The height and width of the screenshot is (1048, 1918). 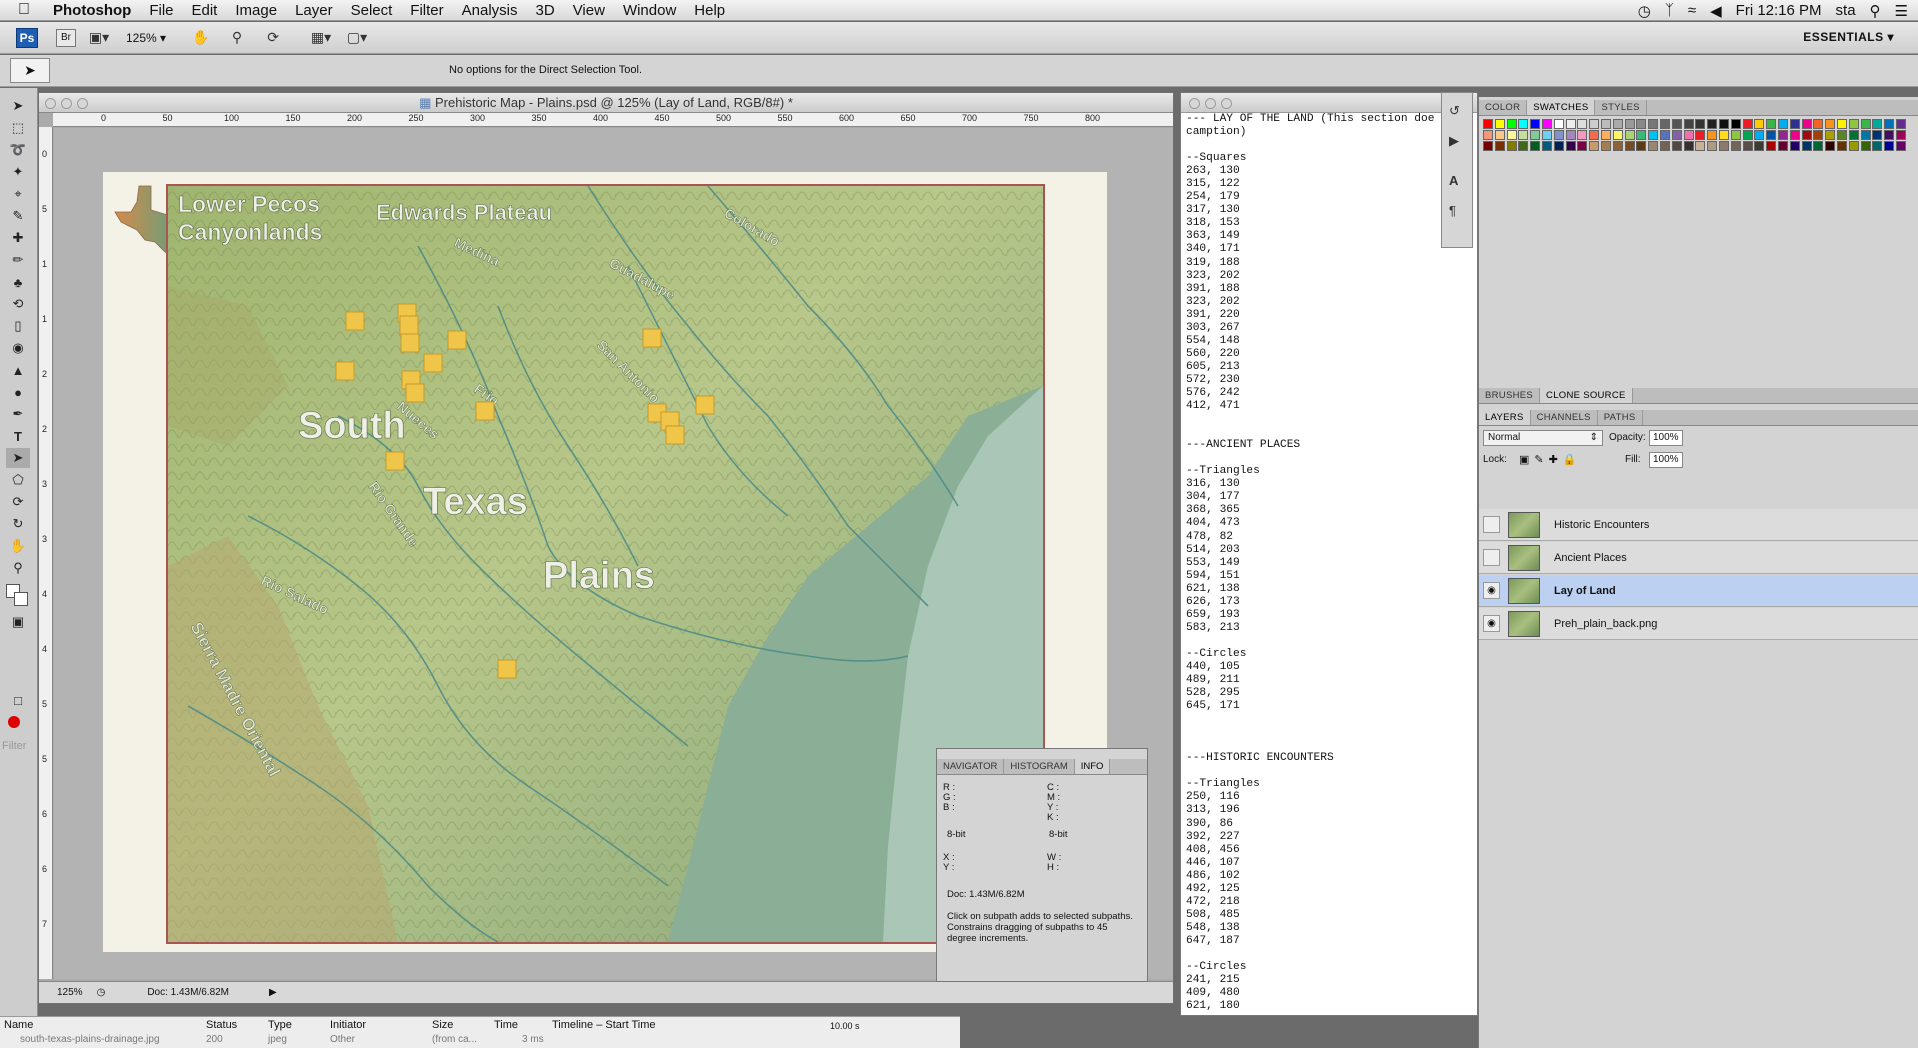 What do you see at coordinates (1491, 623) in the screenshot?
I see `layer-visibility-eye-icon: ◉` at bounding box center [1491, 623].